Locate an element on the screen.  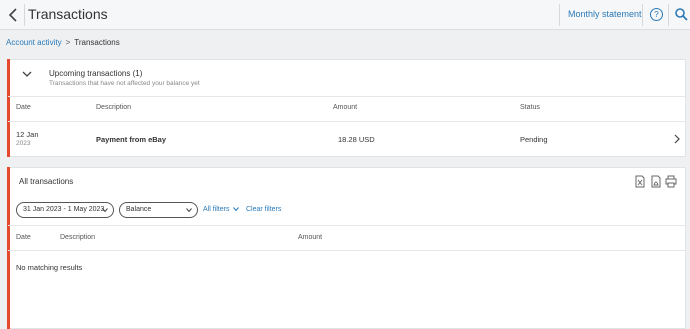
date-range-value: 31 Jan 2023 - 1 May 2023 is located at coordinates (64, 209).